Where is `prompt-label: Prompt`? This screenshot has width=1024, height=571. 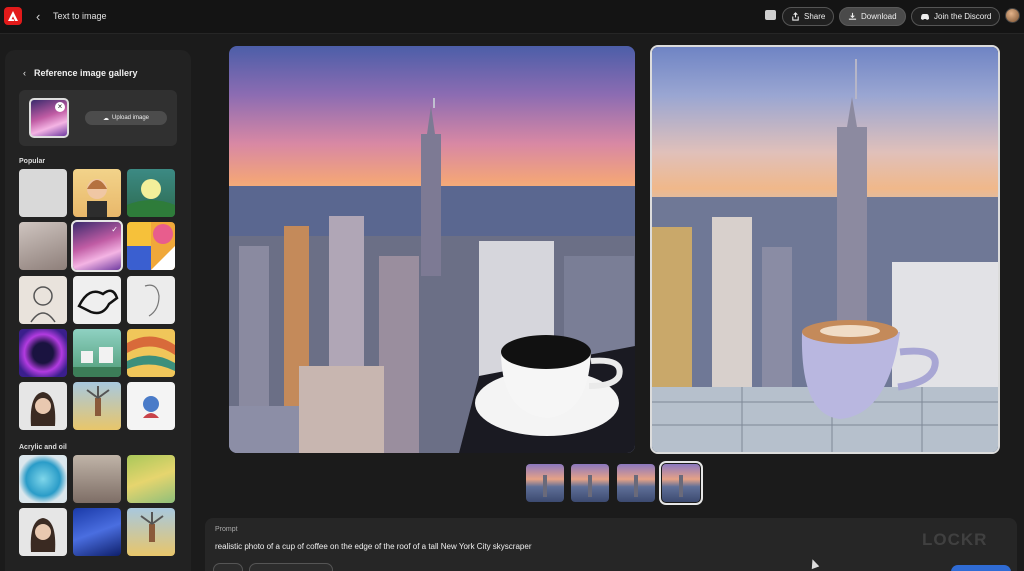 prompt-label: Prompt is located at coordinates (226, 529).